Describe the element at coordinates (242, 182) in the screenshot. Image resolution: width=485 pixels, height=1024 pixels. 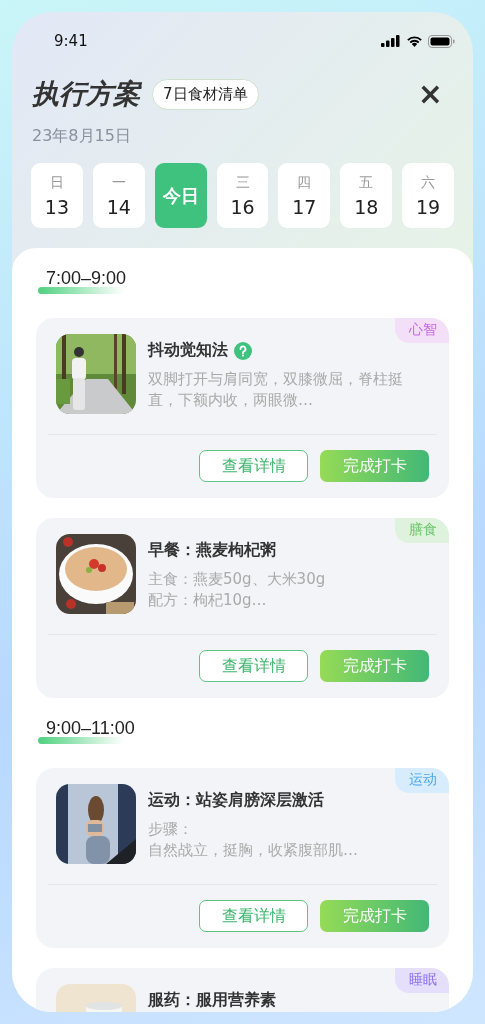
I see `weekday-label: 三` at that location.